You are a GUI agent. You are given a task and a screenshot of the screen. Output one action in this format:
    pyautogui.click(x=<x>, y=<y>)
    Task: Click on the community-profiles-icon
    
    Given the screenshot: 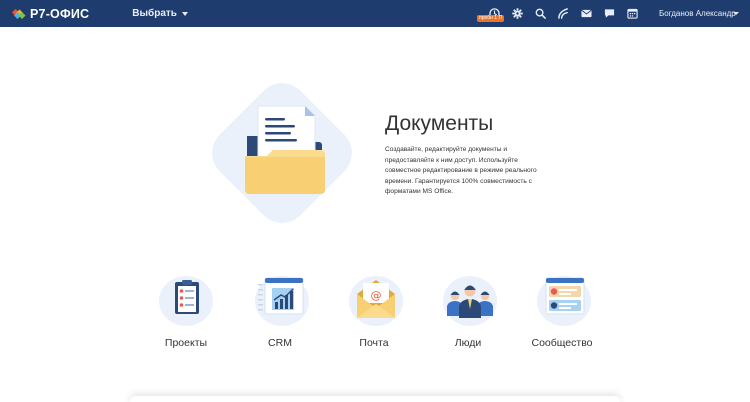 What is the action you would take?
    pyautogui.click(x=564, y=301)
    